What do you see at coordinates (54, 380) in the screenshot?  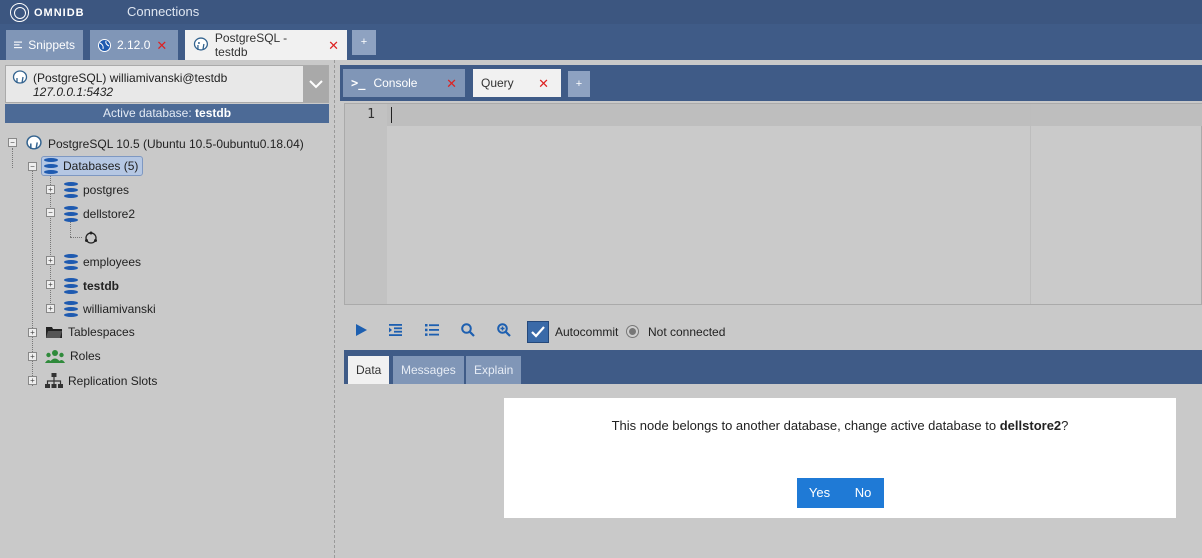 I see `sitemap-icon` at bounding box center [54, 380].